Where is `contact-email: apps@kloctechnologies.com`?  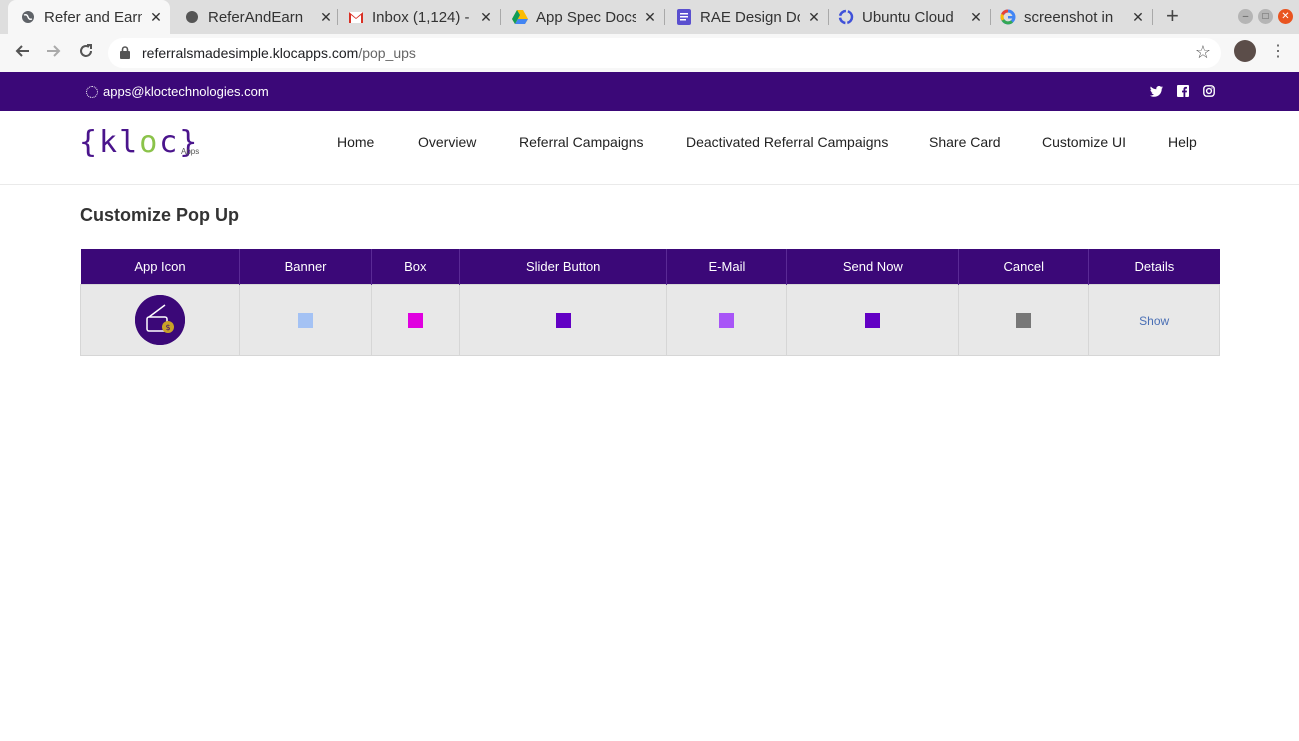 contact-email: apps@kloctechnologies.com is located at coordinates (177, 91).